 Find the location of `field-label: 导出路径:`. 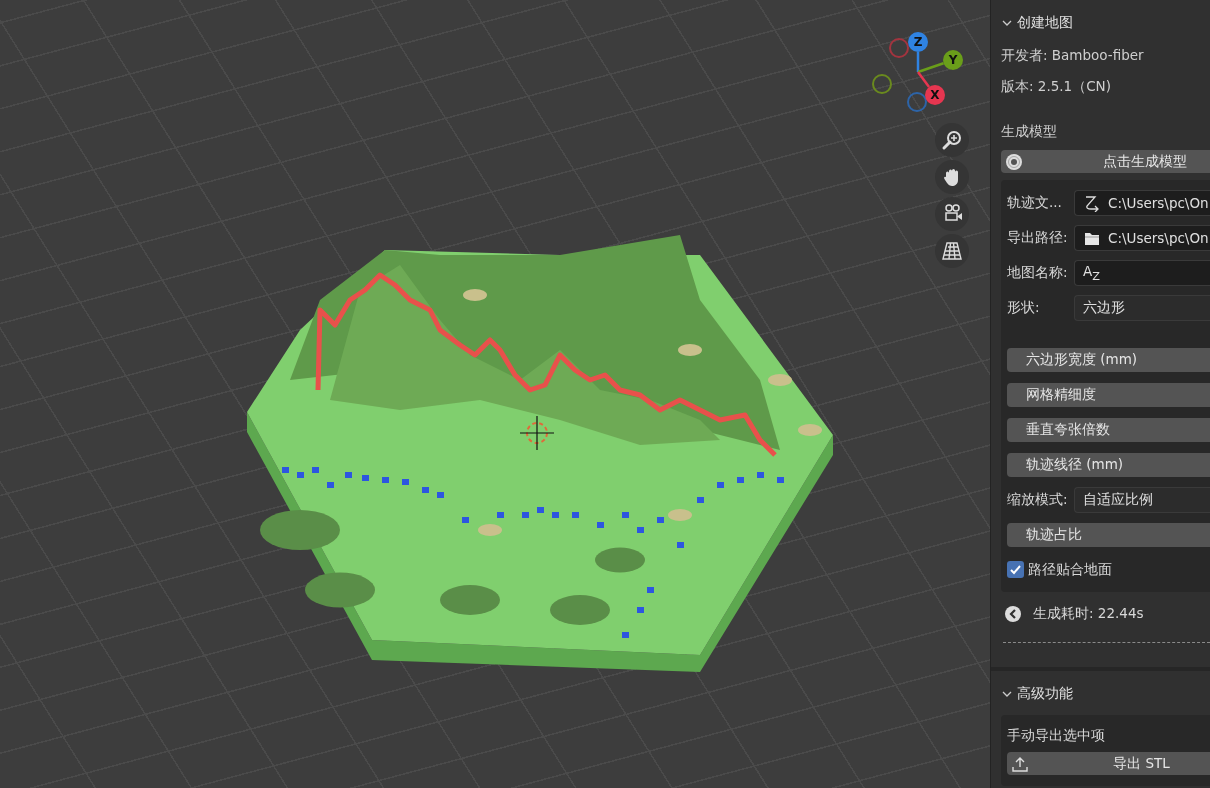

field-label: 导出路径: is located at coordinates (1038, 237).